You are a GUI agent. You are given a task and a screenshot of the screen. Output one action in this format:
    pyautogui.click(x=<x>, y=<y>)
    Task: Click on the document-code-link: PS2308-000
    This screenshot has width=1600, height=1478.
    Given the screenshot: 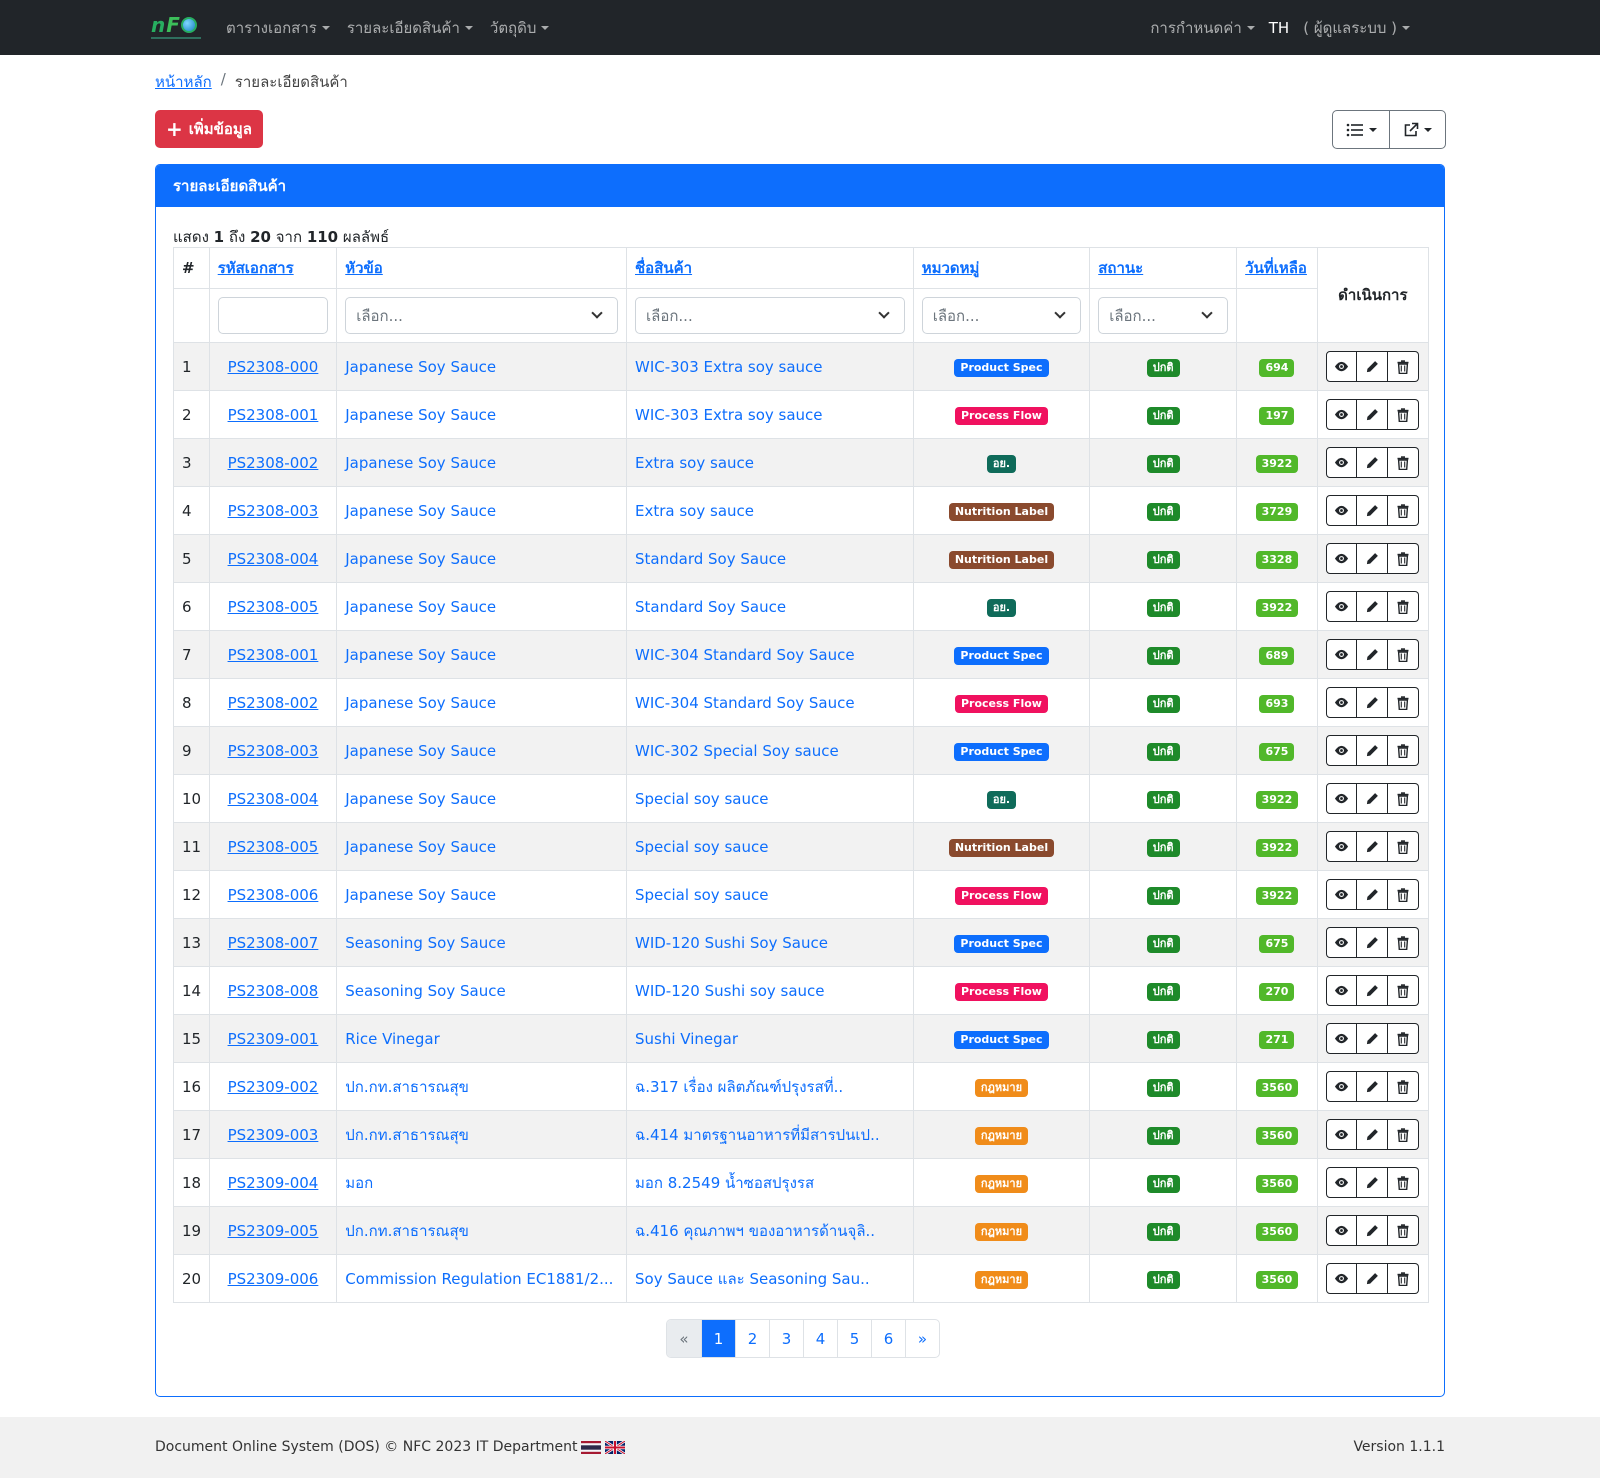 What is the action you would take?
    pyautogui.click(x=273, y=367)
    